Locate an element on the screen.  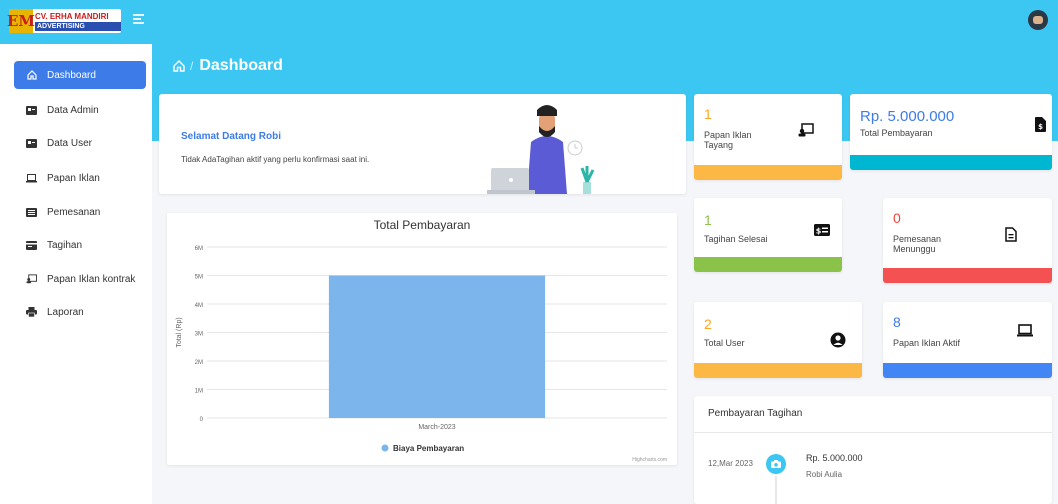
sidebar-item-label: Dashboard is located at coordinates (71, 75).